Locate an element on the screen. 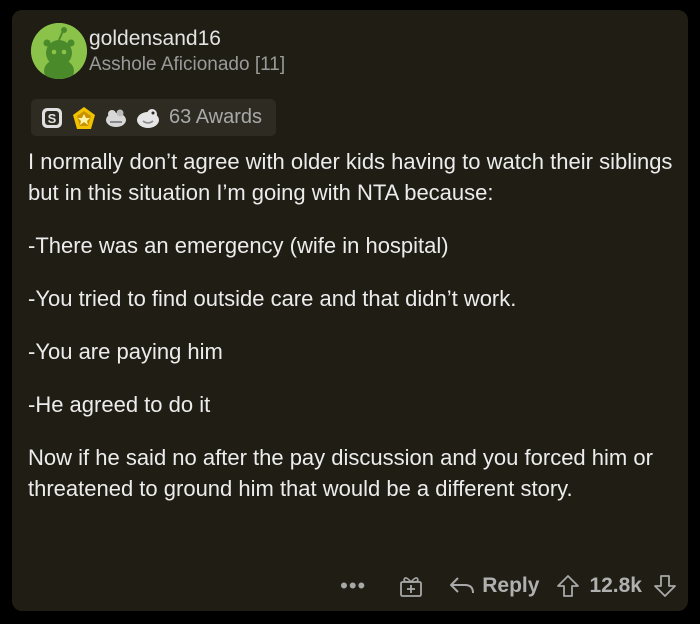 The image size is (700, 624). awards-count: 63 Awards is located at coordinates (216, 117).